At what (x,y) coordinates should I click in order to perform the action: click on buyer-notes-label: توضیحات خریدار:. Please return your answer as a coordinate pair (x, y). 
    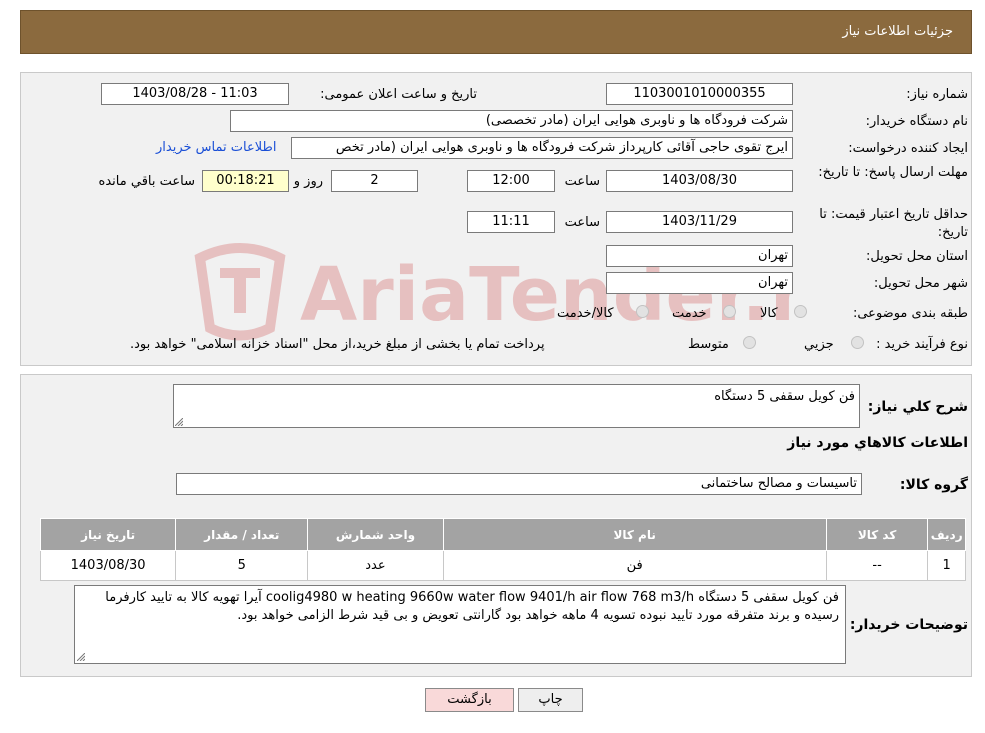
    Looking at the image, I should click on (908, 625).